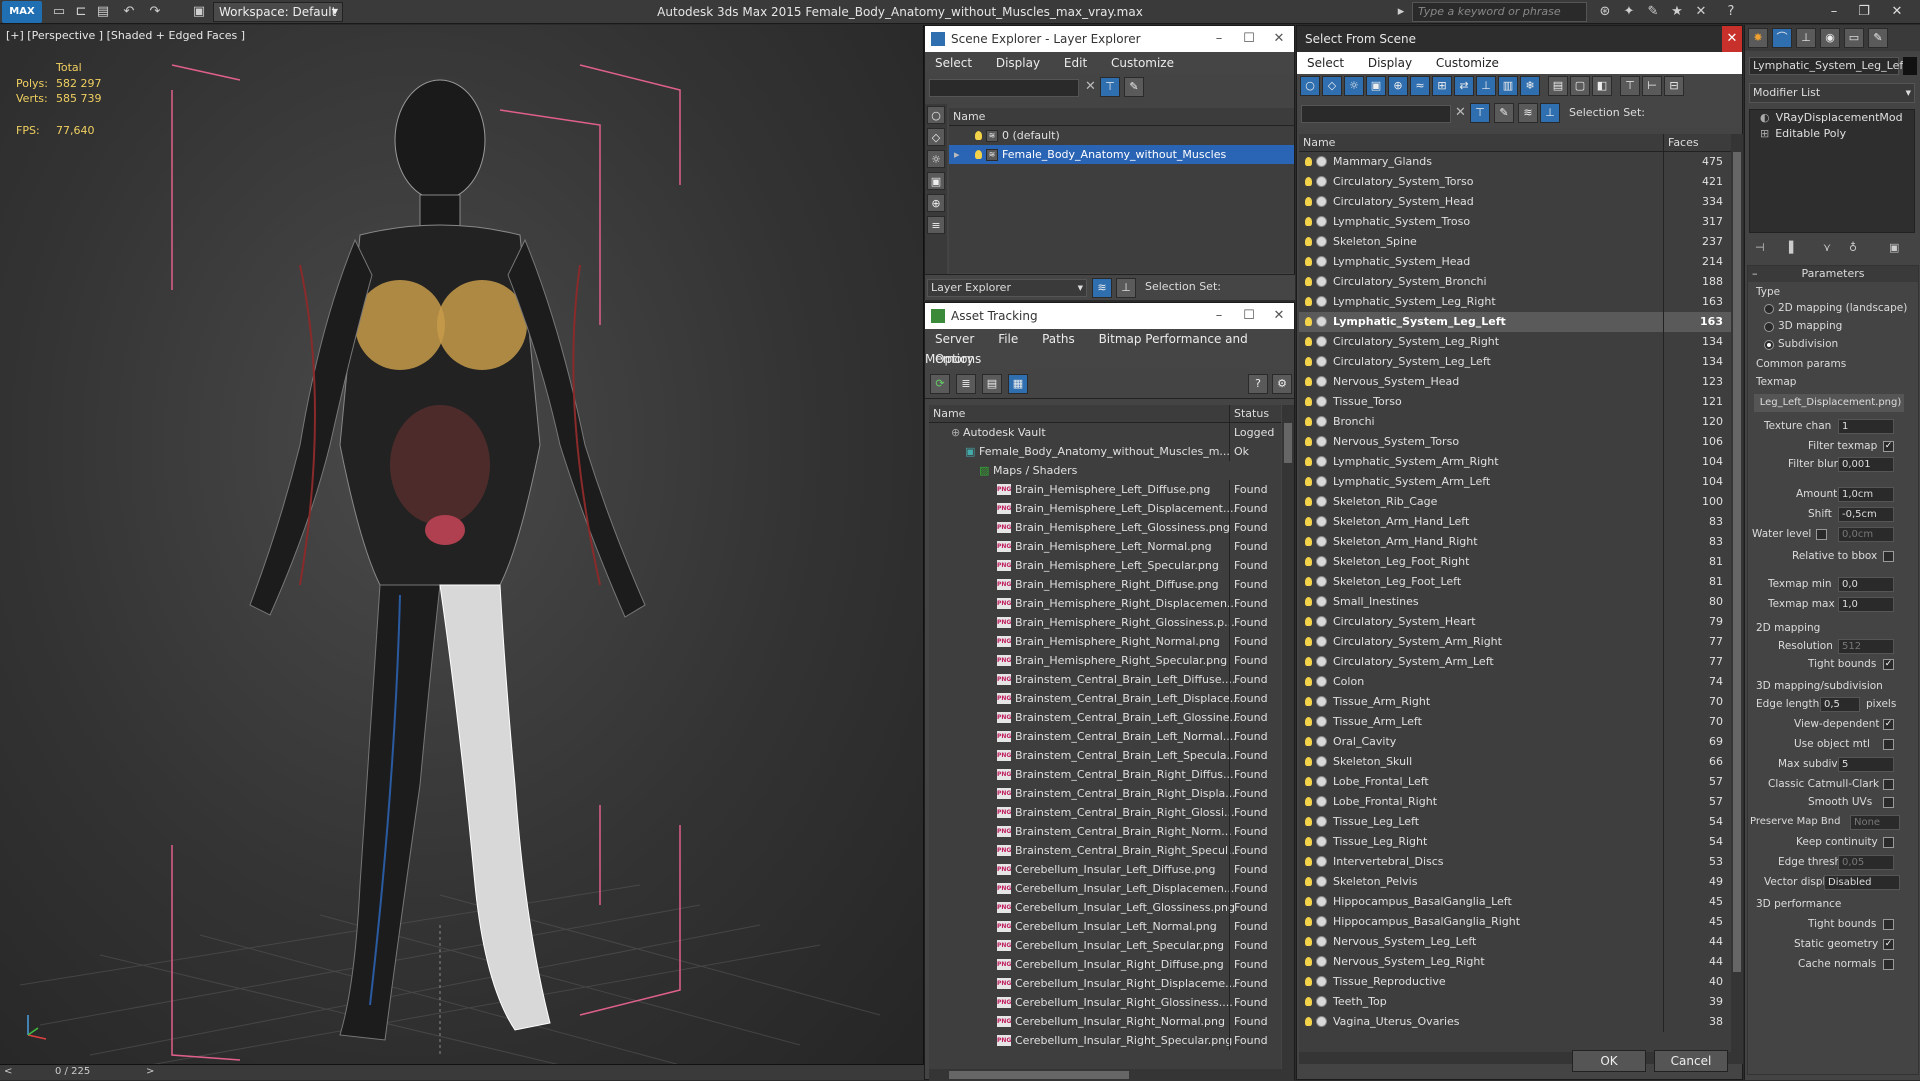  I want to click on list-view-icon: ≣, so click(966, 384).